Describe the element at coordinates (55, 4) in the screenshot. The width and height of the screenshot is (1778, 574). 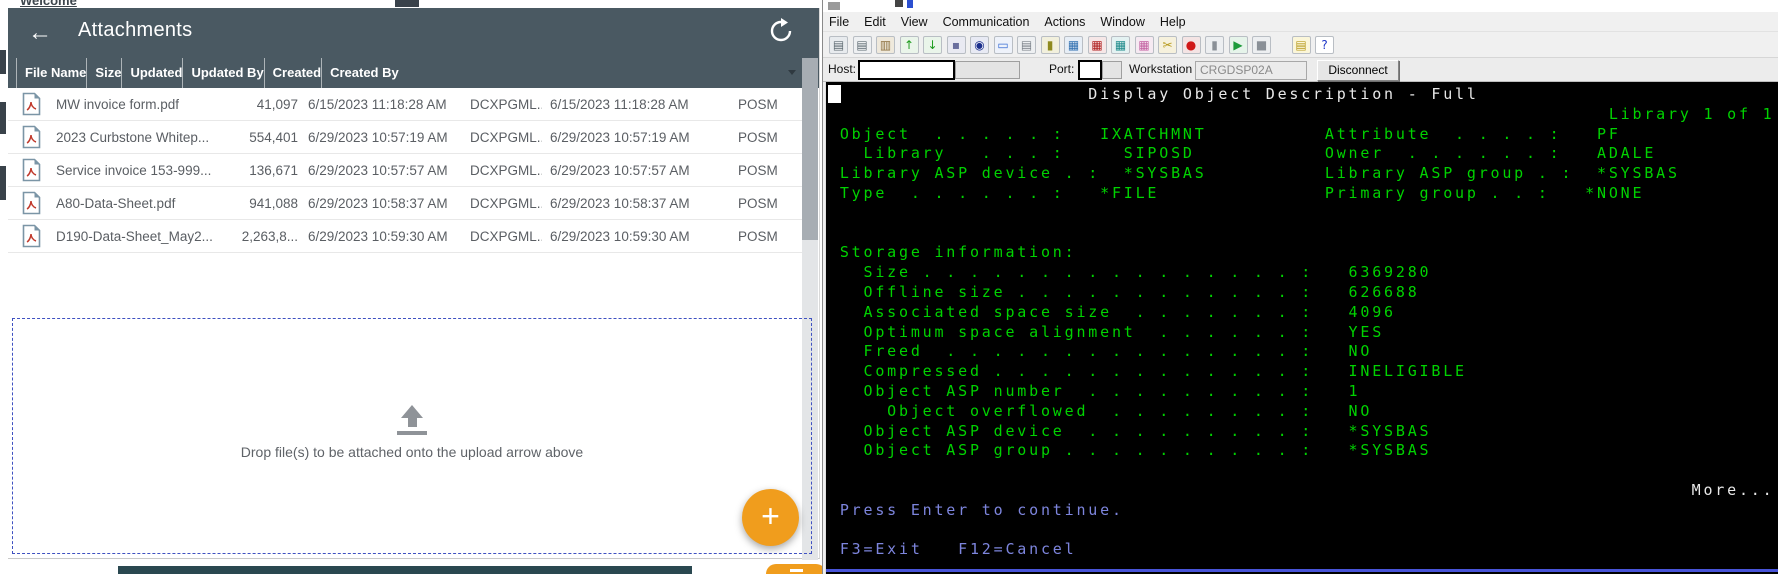
I see `welcome-tab-fragment: Welcome` at that location.